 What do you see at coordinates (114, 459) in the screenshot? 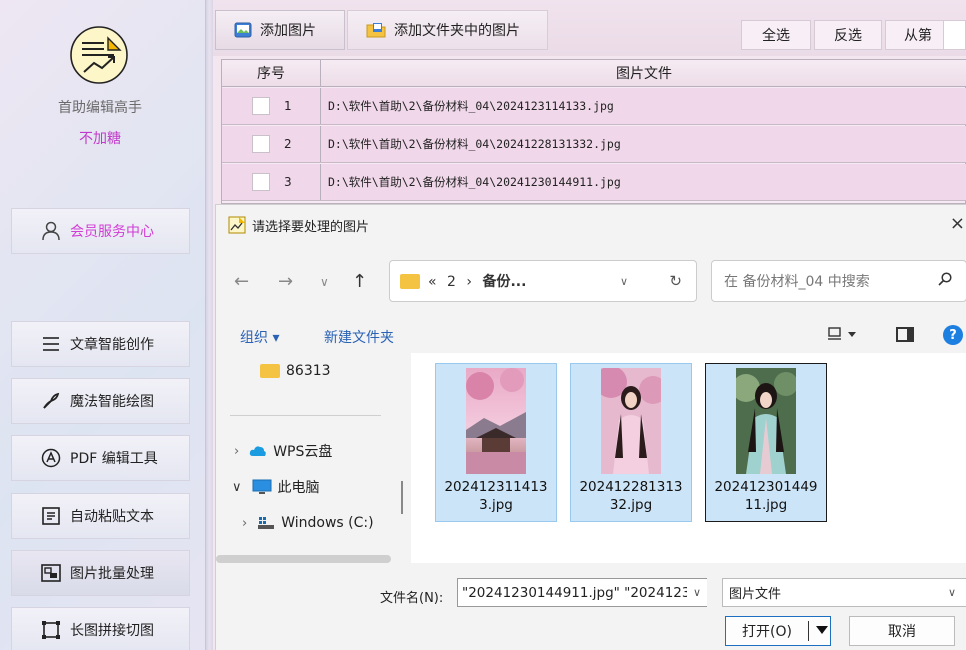
I see `sidebar-item-label: PDF 编辑工具` at bounding box center [114, 459].